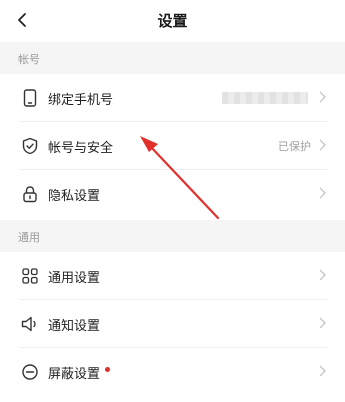  What do you see at coordinates (30, 194) in the screenshot?
I see `lock-icon` at bounding box center [30, 194].